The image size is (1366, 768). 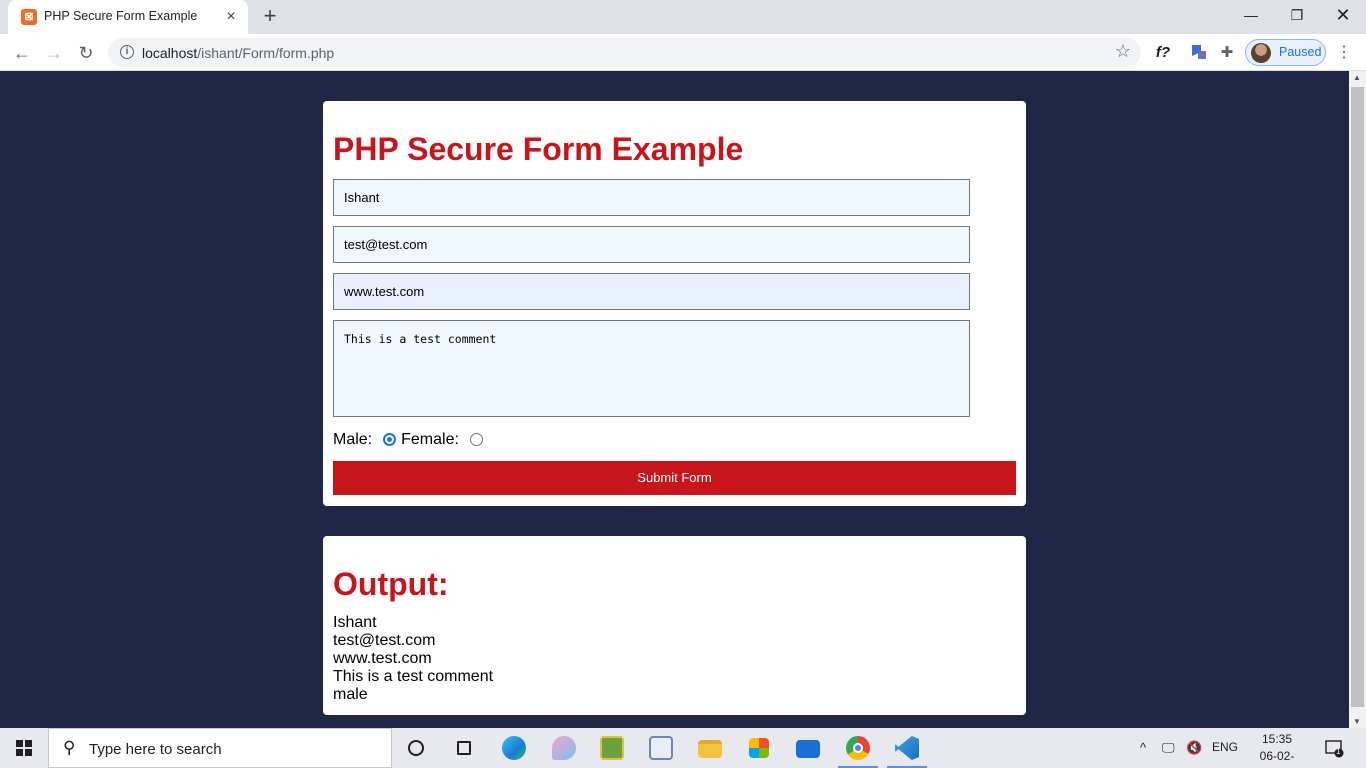 I want to click on output-line: male, so click(x=350, y=694).